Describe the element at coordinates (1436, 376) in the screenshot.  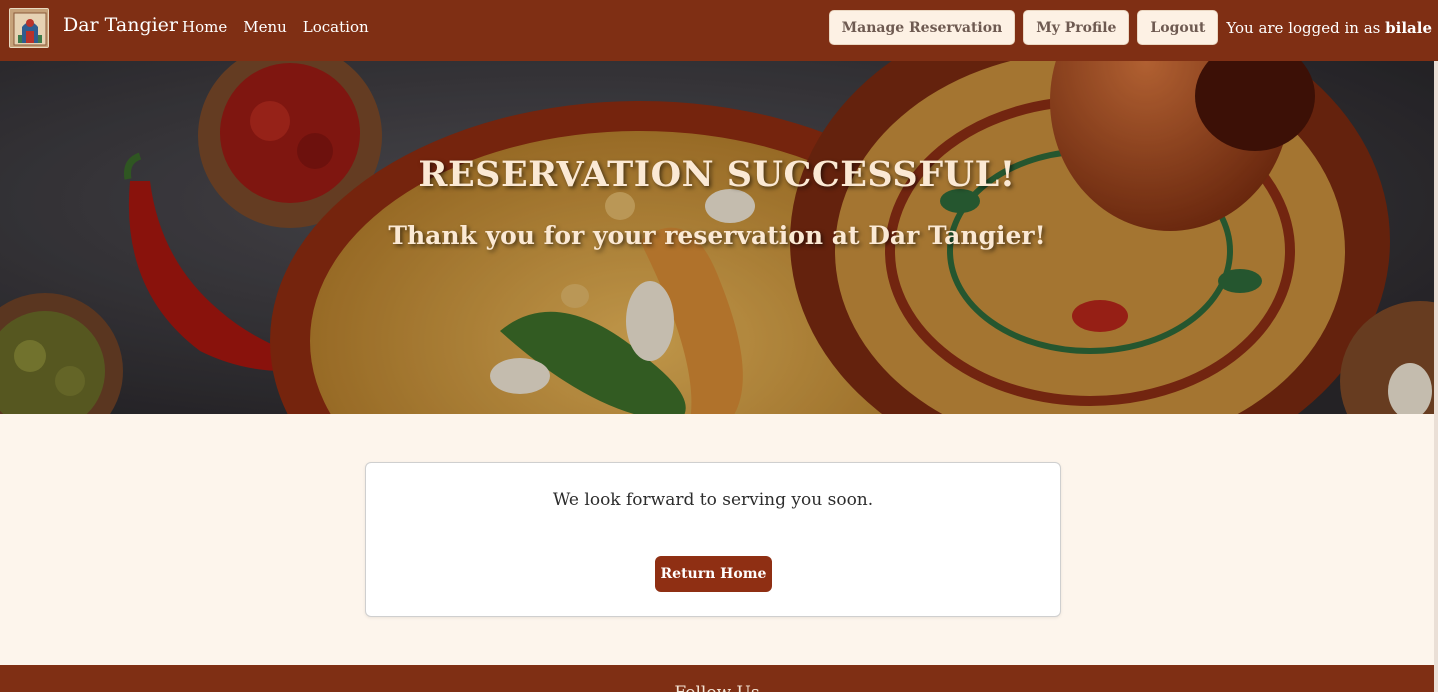
I see `page-scrollbar` at that location.